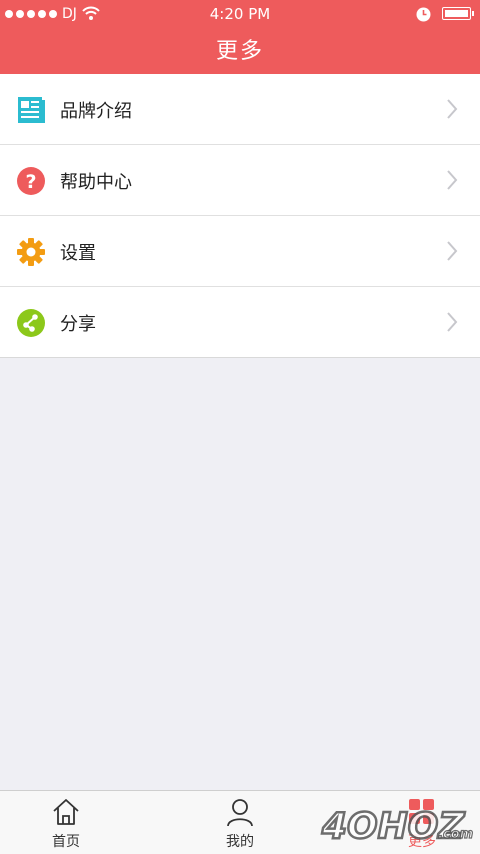 The image size is (480, 854). What do you see at coordinates (96, 111) in the screenshot?
I see `menu-item-label: 品牌介绍` at bounding box center [96, 111].